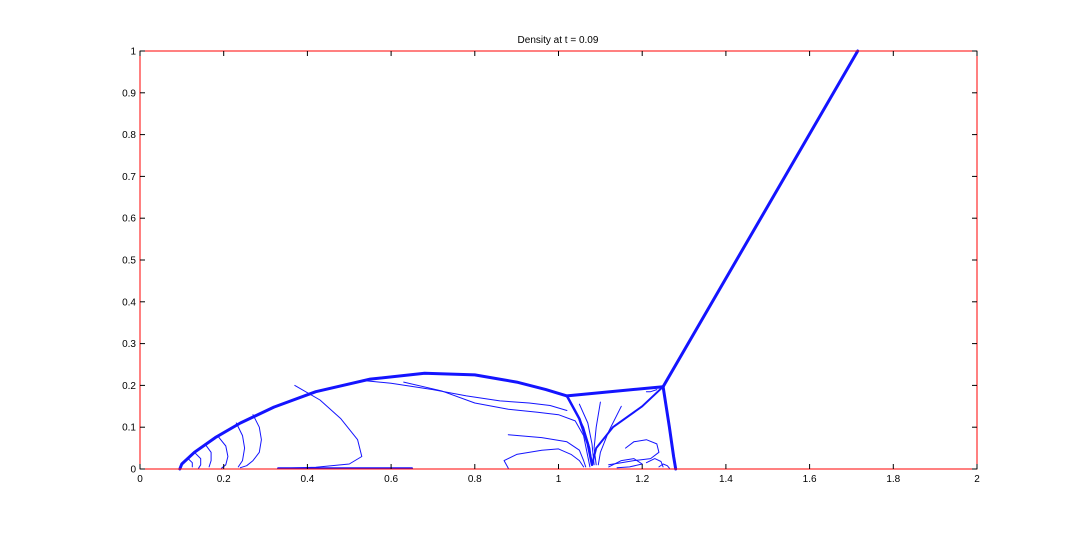 The image size is (1080, 540). Describe the element at coordinates (133, 470) in the screenshot. I see `y-tick-label: 0` at that location.